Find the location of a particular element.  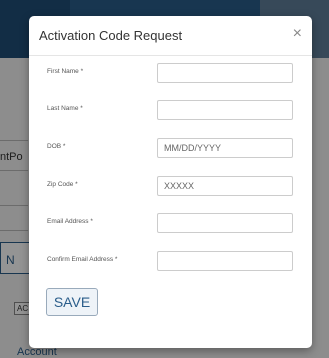

modal-header: Activation Code Request × is located at coordinates (170, 36).